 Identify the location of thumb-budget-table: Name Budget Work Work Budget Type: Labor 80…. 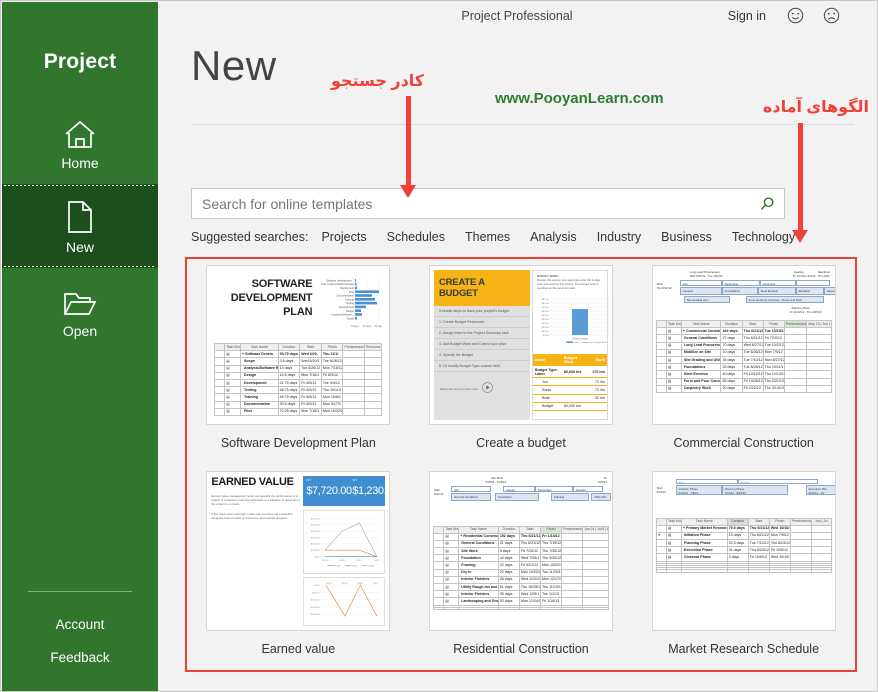
(569, 382).